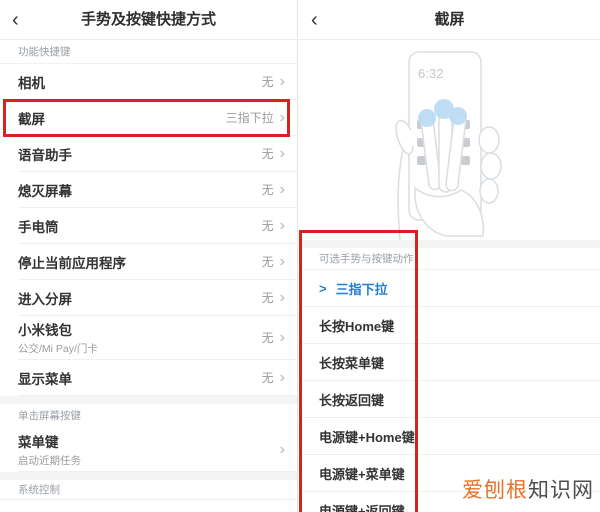 Image resolution: width=600 pixels, height=512 pixels. What do you see at coordinates (157, 118) in the screenshot?
I see `row-screenshot: 截屏 三指下拉 ›` at bounding box center [157, 118].